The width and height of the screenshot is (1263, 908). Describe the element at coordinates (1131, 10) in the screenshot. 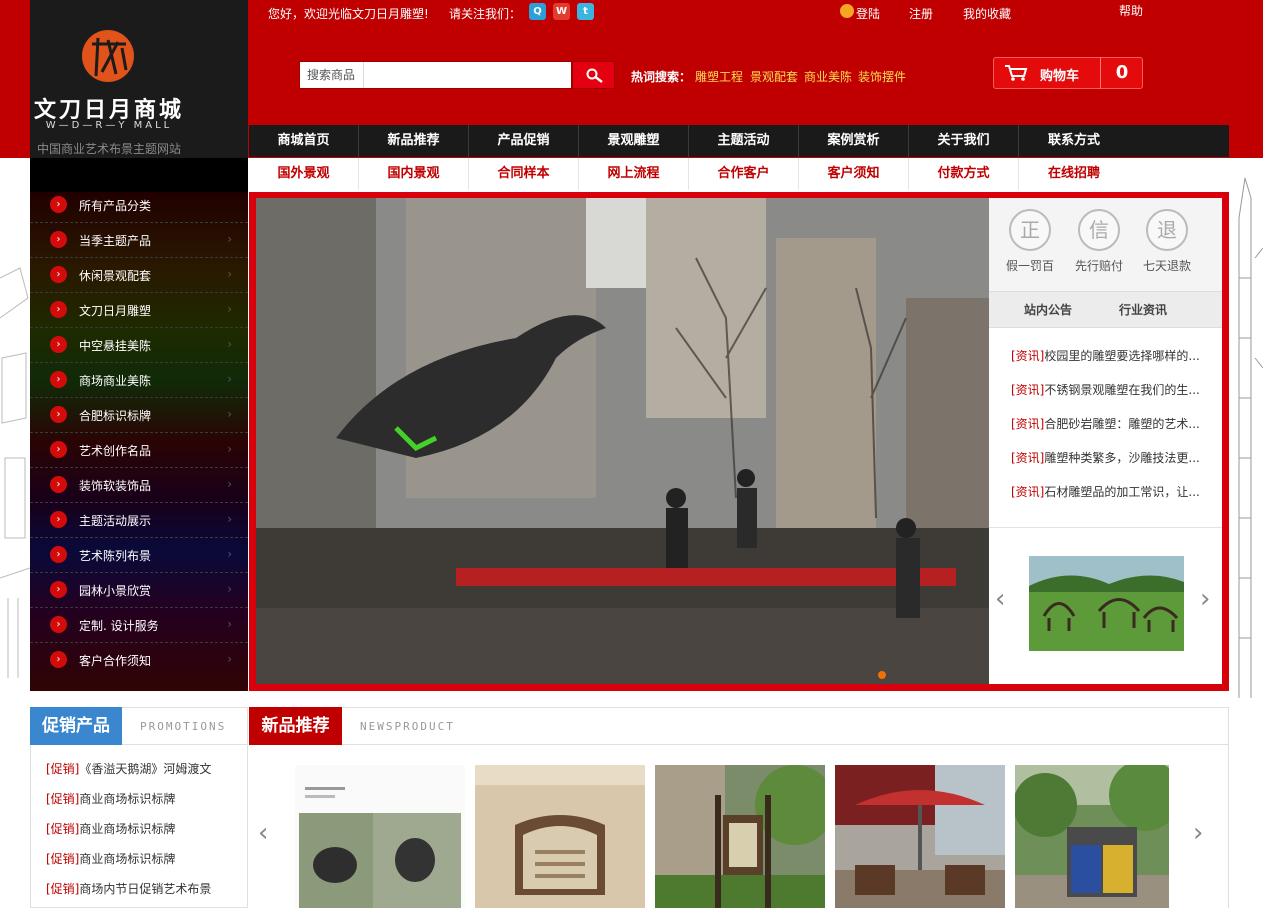

I see `help-link: 帮助` at that location.